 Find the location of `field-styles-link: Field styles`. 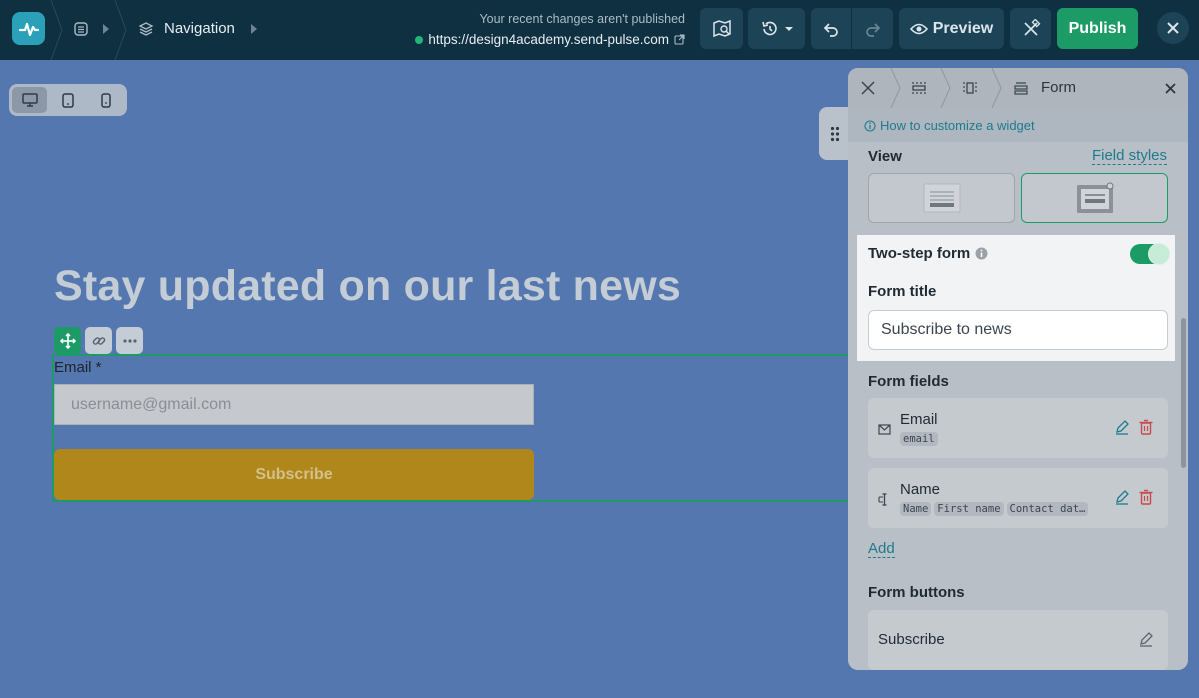

field-styles-link: Field styles is located at coordinates (1129, 156).